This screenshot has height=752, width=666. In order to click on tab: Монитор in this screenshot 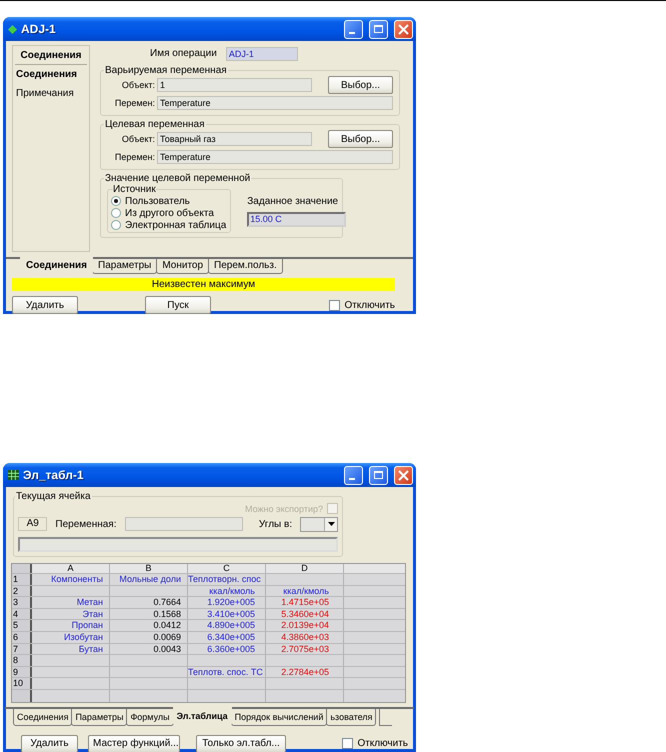, I will do `click(183, 266)`.